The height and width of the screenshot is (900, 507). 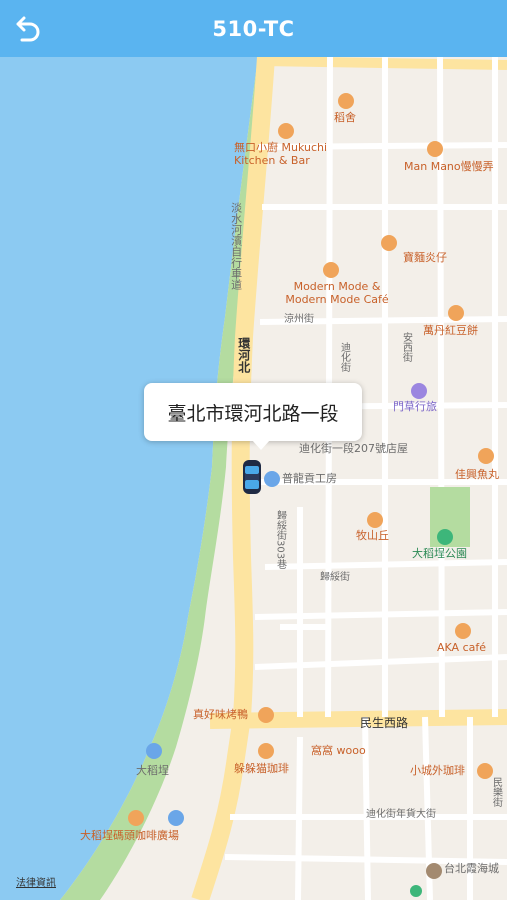 What do you see at coordinates (384, 723) in the screenshot?
I see `road-label: 民生西路` at bounding box center [384, 723].